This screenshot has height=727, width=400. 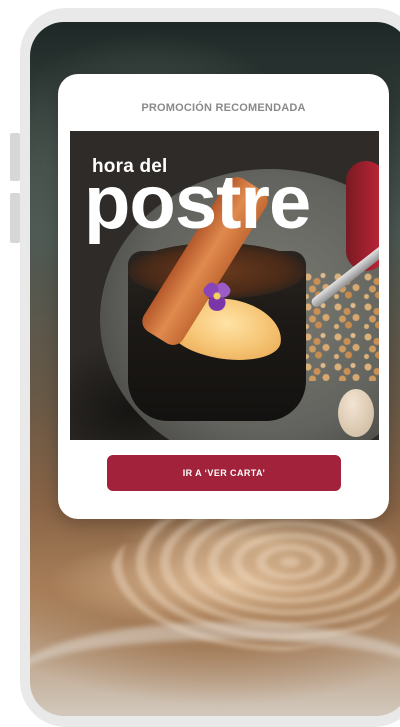 I want to click on go-to-menu-button: IR A ‘VER CARTA’, so click(x=224, y=473).